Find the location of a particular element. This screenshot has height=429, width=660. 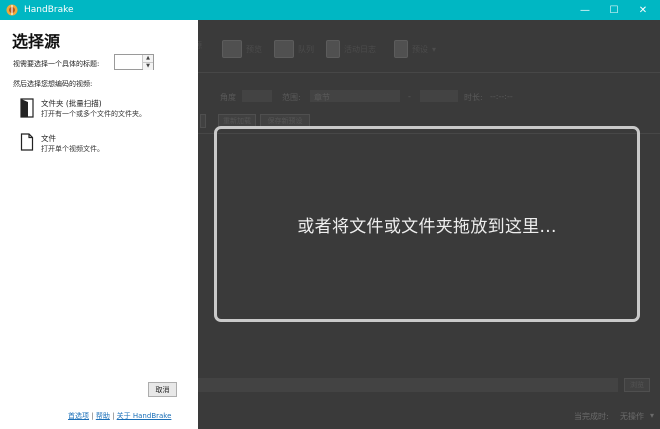

film-icon is located at coordinates (284, 49).